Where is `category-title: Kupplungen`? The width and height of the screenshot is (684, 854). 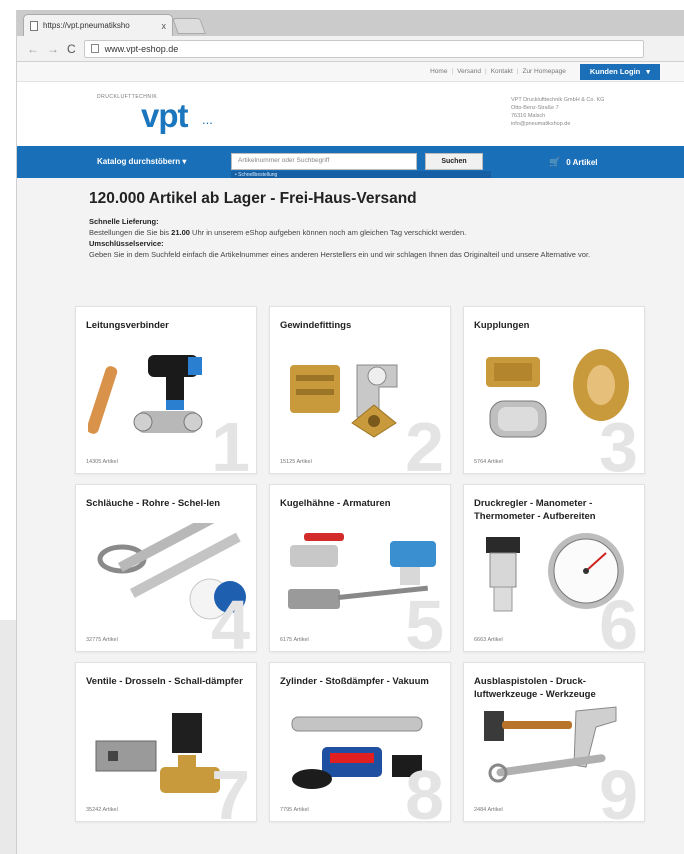
category-title: Kupplungen is located at coordinates (502, 325).